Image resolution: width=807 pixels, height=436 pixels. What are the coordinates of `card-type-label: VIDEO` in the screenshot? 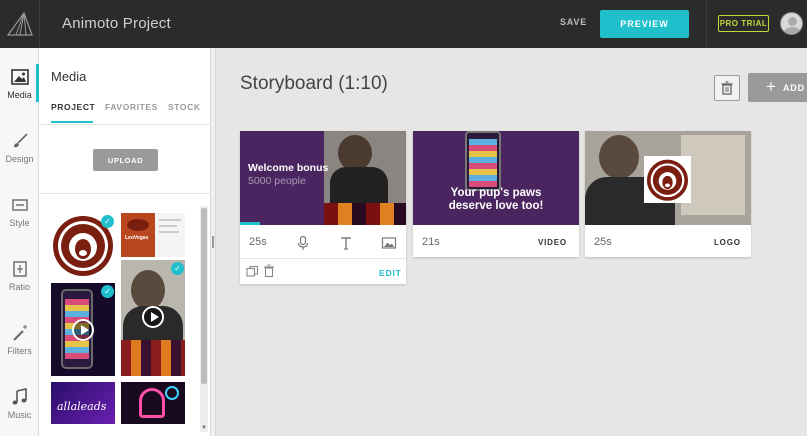 It's located at (552, 242).